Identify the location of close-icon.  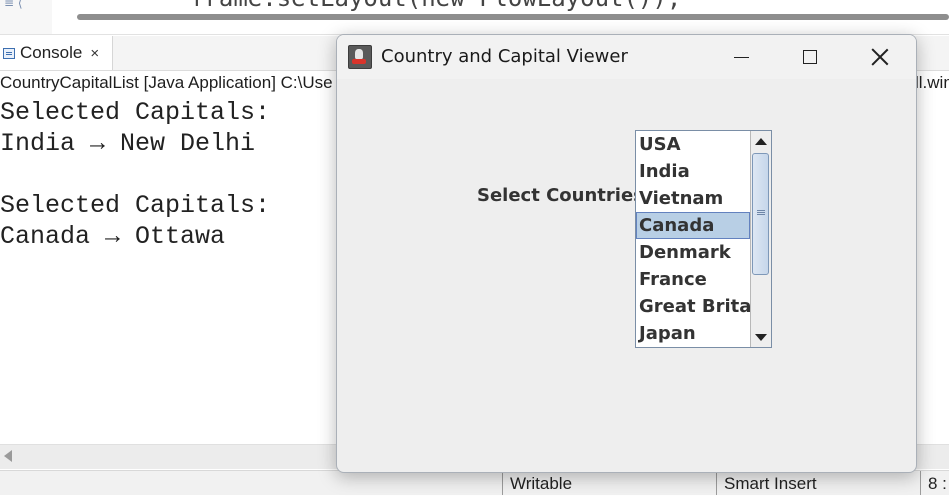
(880, 57).